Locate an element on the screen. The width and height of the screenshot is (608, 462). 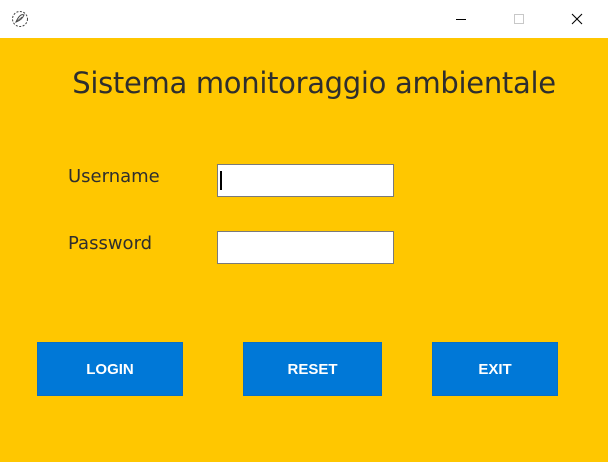
reset-button: RESET is located at coordinates (312, 369).